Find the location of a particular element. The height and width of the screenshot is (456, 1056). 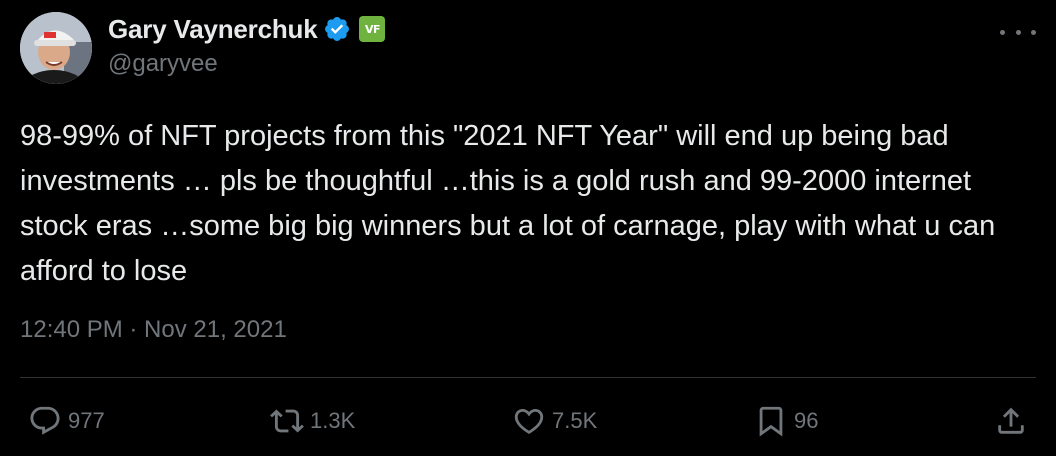

tweet-timestamp: 12:40 PM · Nov 21, 2021 is located at coordinates (153, 330).